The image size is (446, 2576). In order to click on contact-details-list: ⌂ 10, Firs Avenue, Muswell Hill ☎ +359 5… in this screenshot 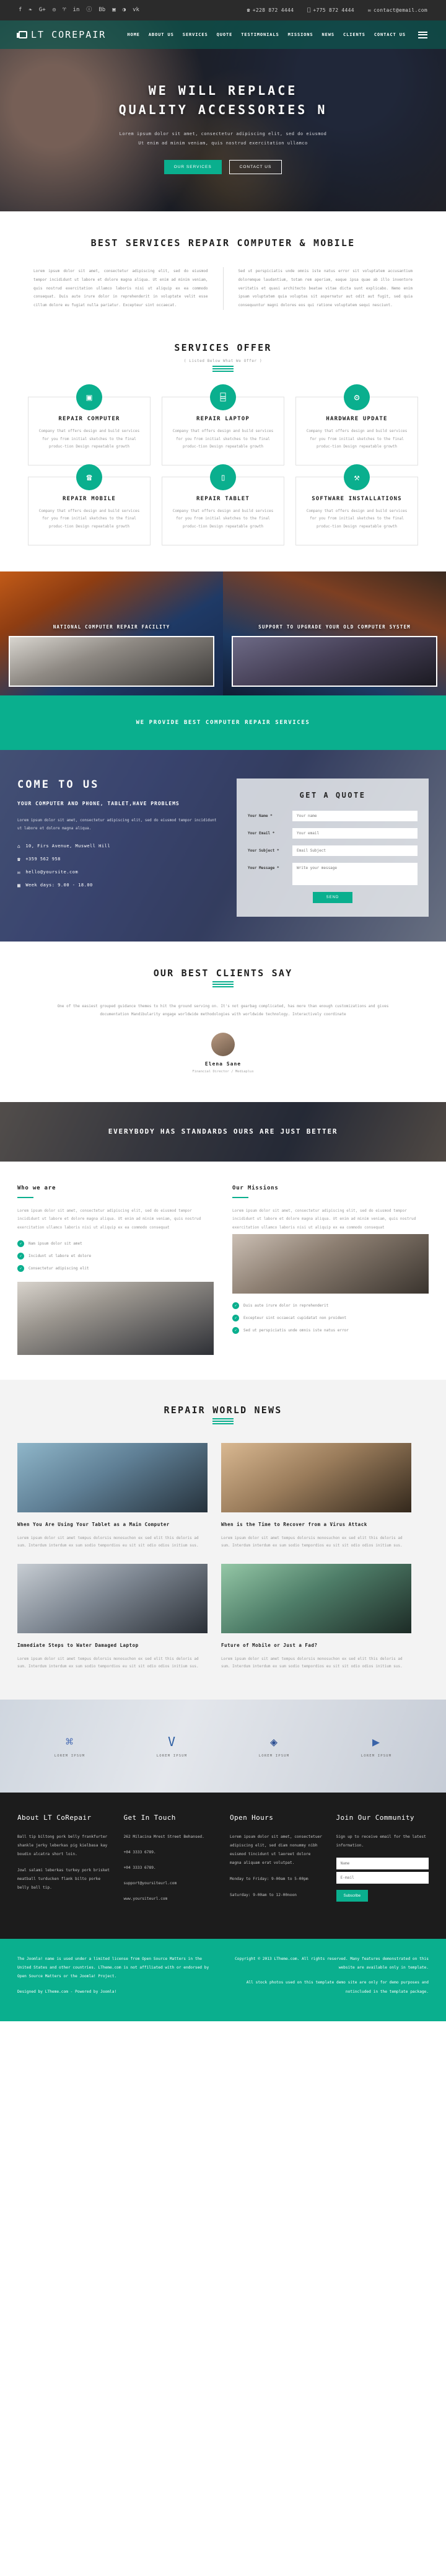, I will do `click(119, 866)`.